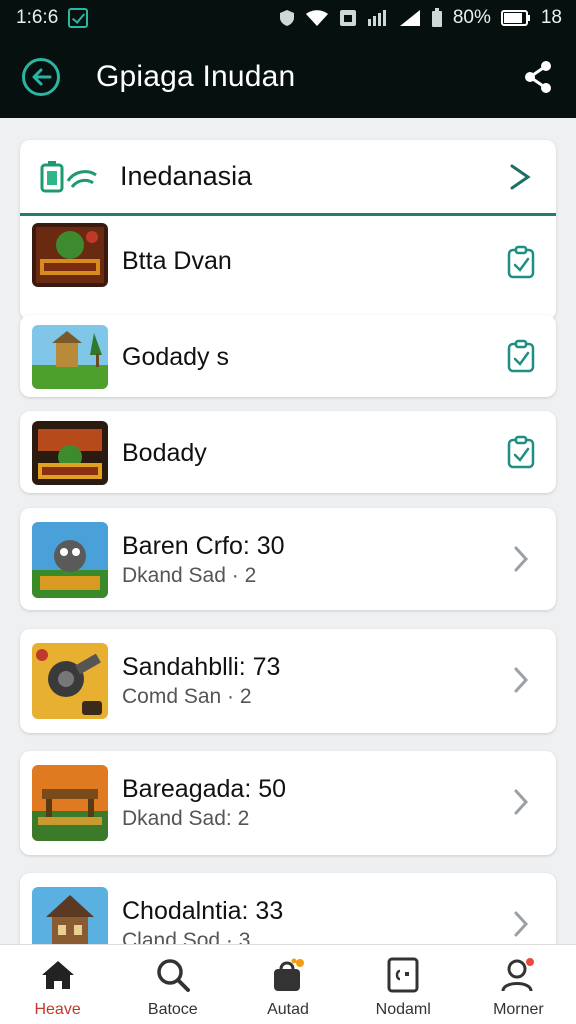 The height and width of the screenshot is (1024, 576). What do you see at coordinates (196, 76) in the screenshot?
I see `page-title: Gpiaga Inudan` at bounding box center [196, 76].